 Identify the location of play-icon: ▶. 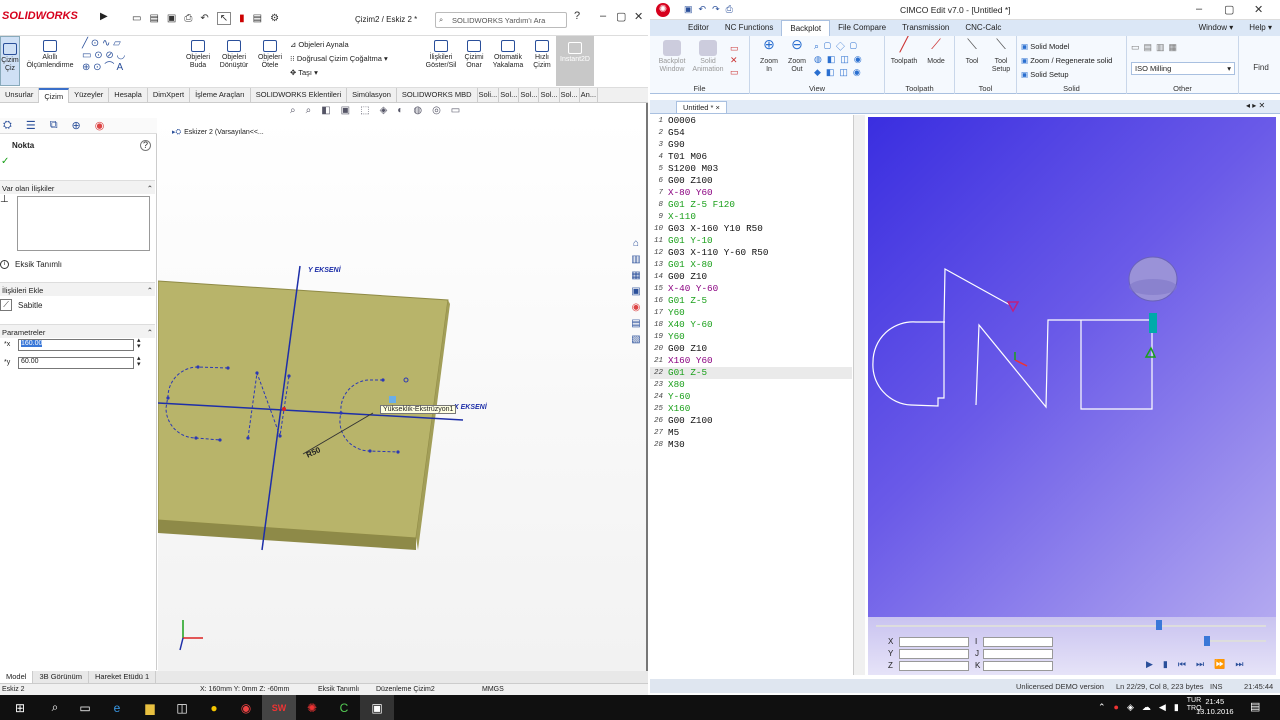
(1149, 664).